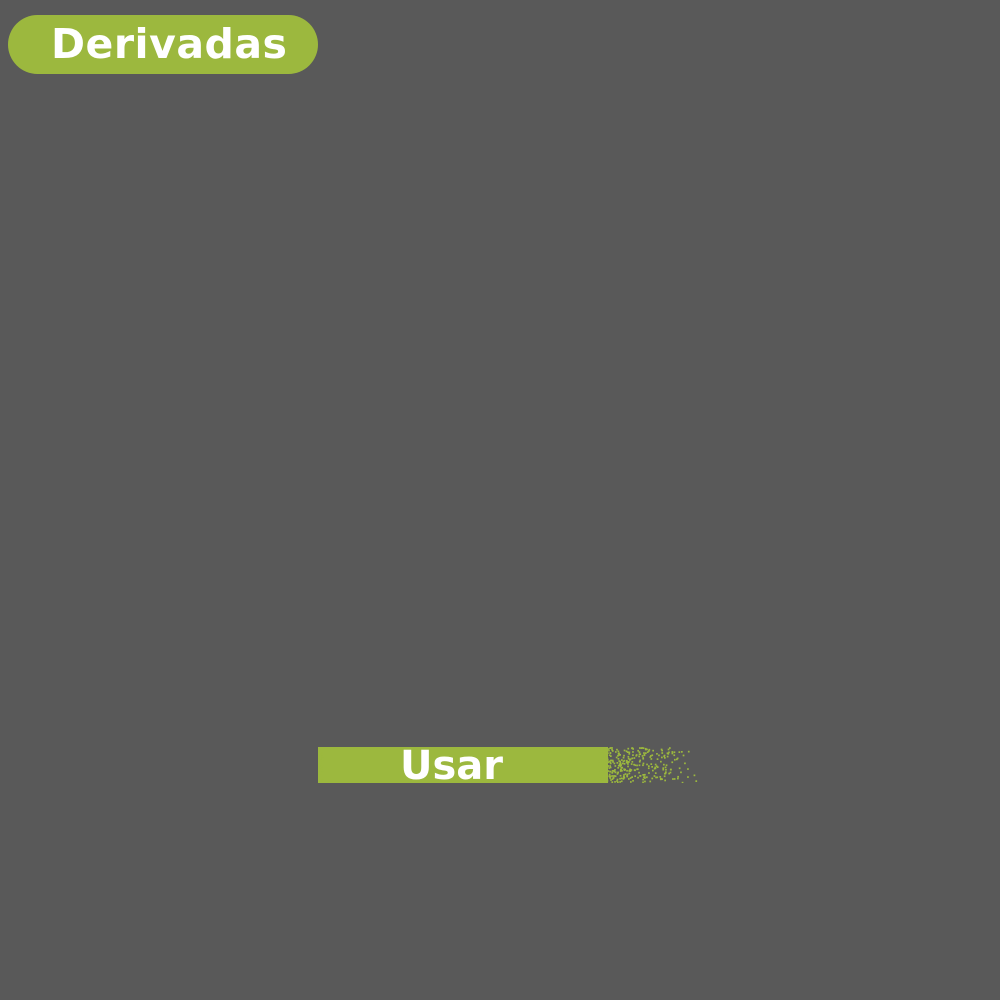 This screenshot has height=1000, width=1000. Describe the element at coordinates (508, 765) in the screenshot. I see `button-grain-texture` at that location.